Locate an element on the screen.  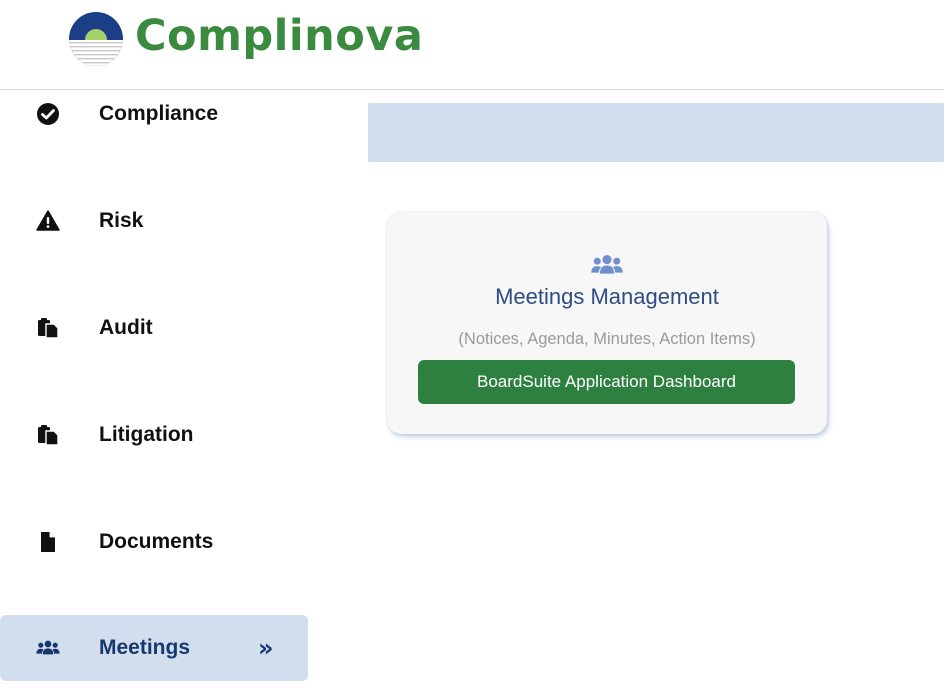
sidebar-item-label: Litigation is located at coordinates (146, 434).